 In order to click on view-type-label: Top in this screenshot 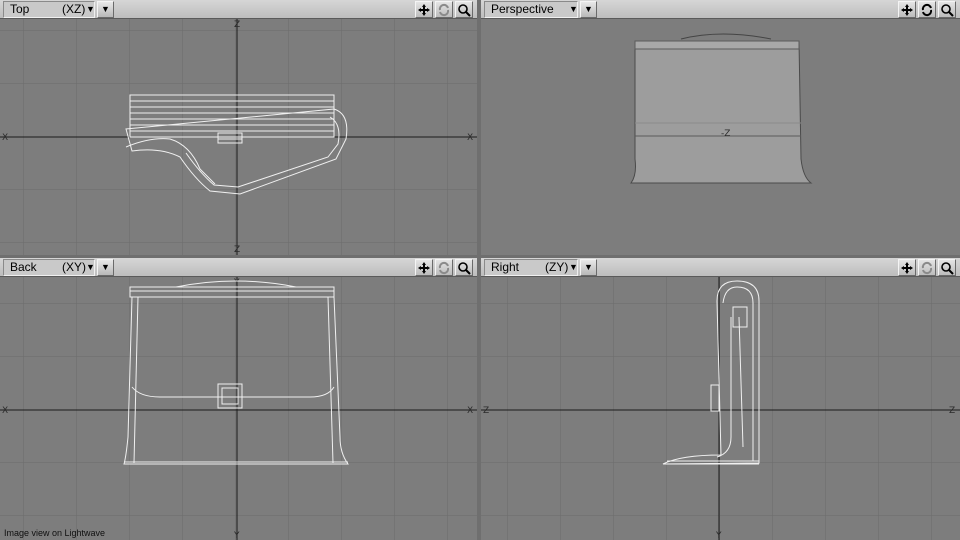, I will do `click(20, 9)`.